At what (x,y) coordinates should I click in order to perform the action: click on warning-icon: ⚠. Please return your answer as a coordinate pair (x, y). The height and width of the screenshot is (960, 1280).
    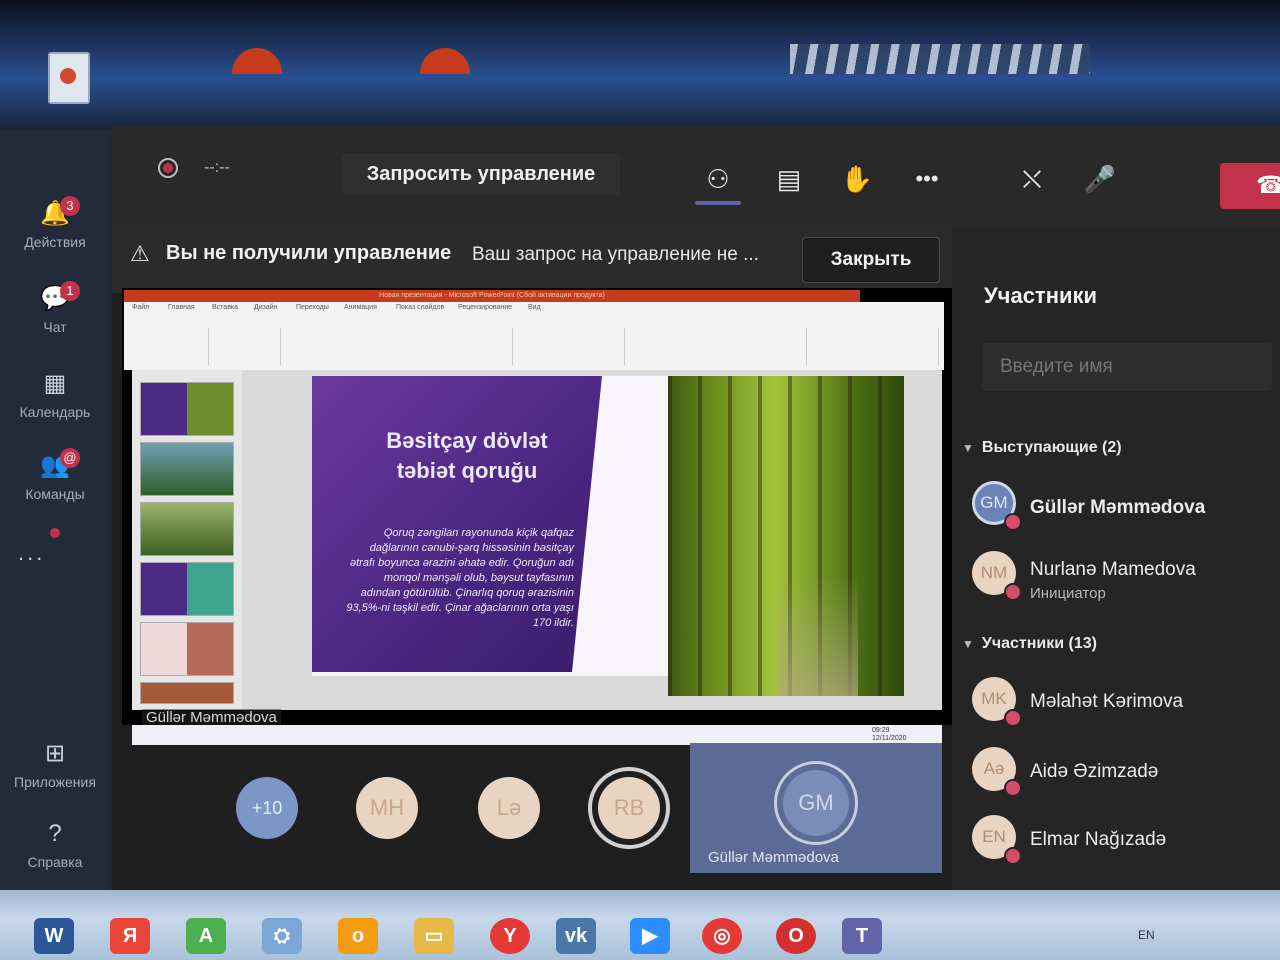
    Looking at the image, I should click on (140, 253).